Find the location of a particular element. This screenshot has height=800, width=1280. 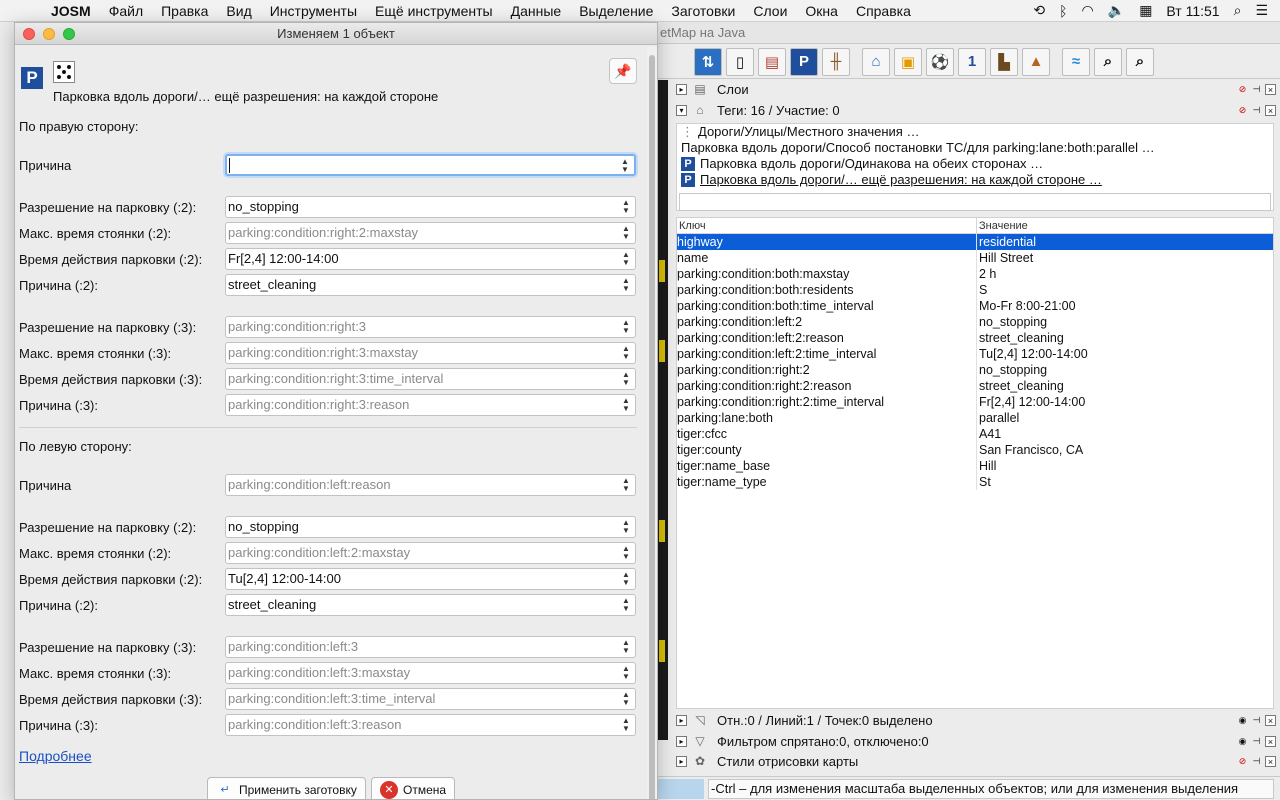

field-combo: parking:condition:right:3:maxstay ▲ ▼ is located at coordinates (430, 353).